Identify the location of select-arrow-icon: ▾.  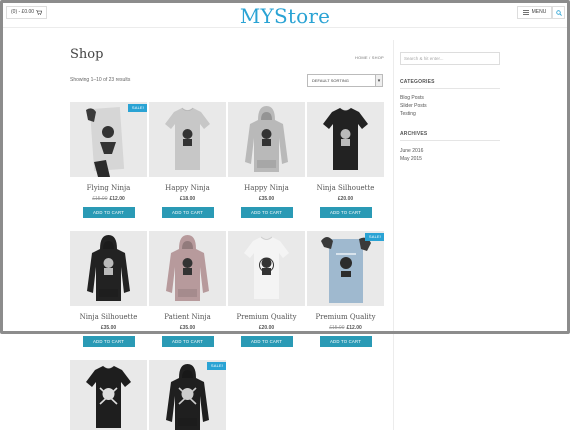
(378, 80).